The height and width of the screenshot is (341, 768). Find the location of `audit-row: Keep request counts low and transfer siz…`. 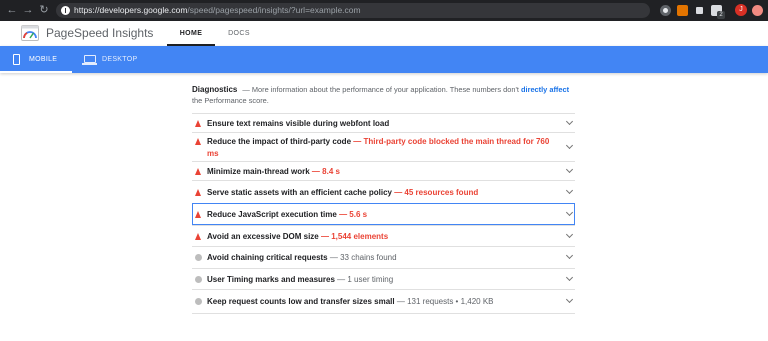

audit-row: Keep request counts low and transfer siz… is located at coordinates (383, 301).